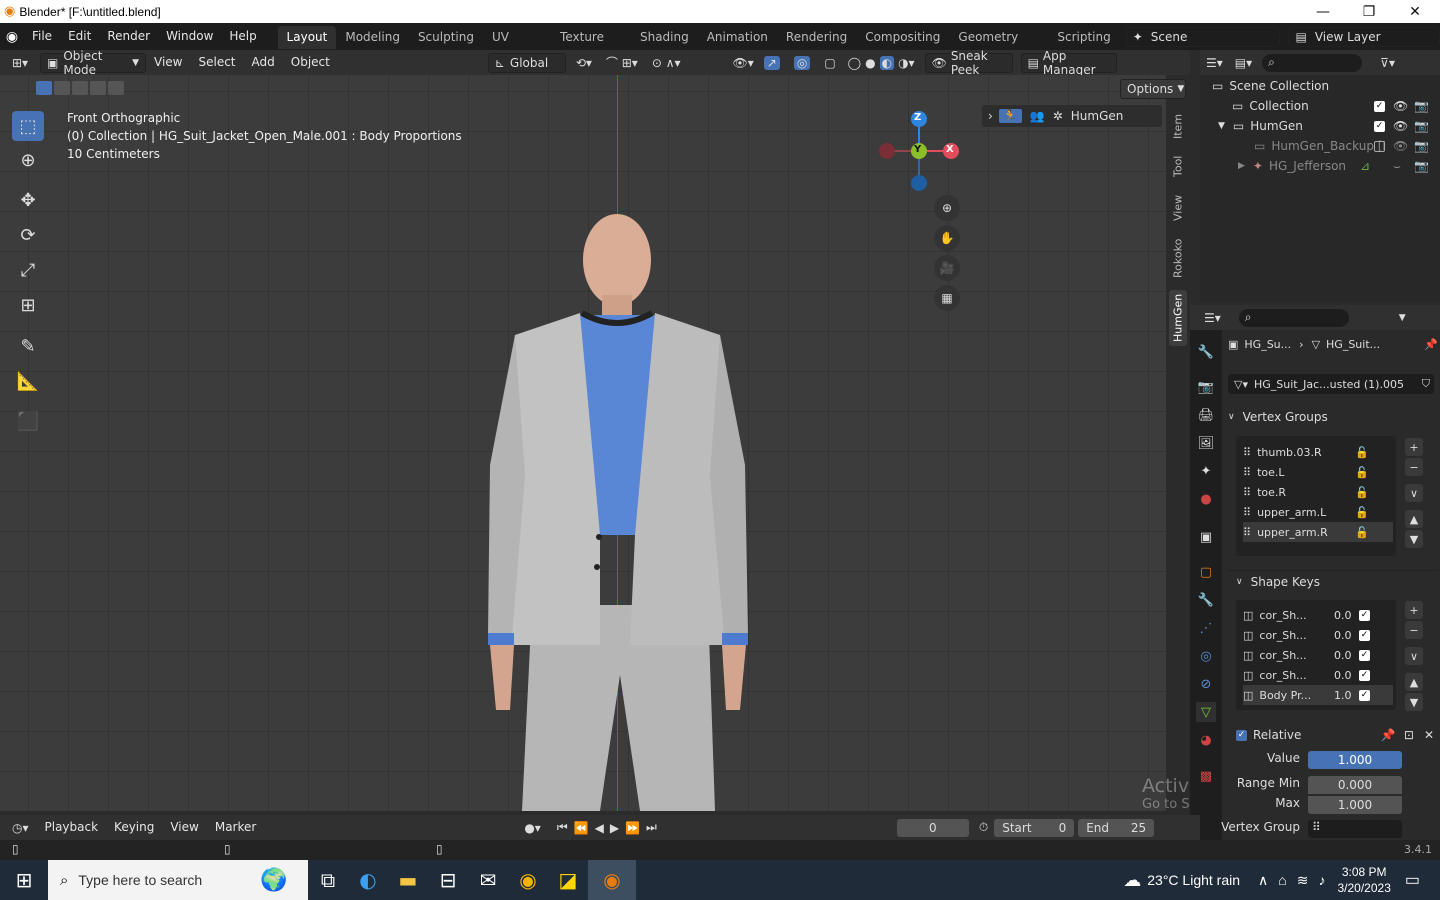  Describe the element at coordinates (28, 270) in the screenshot. I see `scale-tool: ⤢` at that location.